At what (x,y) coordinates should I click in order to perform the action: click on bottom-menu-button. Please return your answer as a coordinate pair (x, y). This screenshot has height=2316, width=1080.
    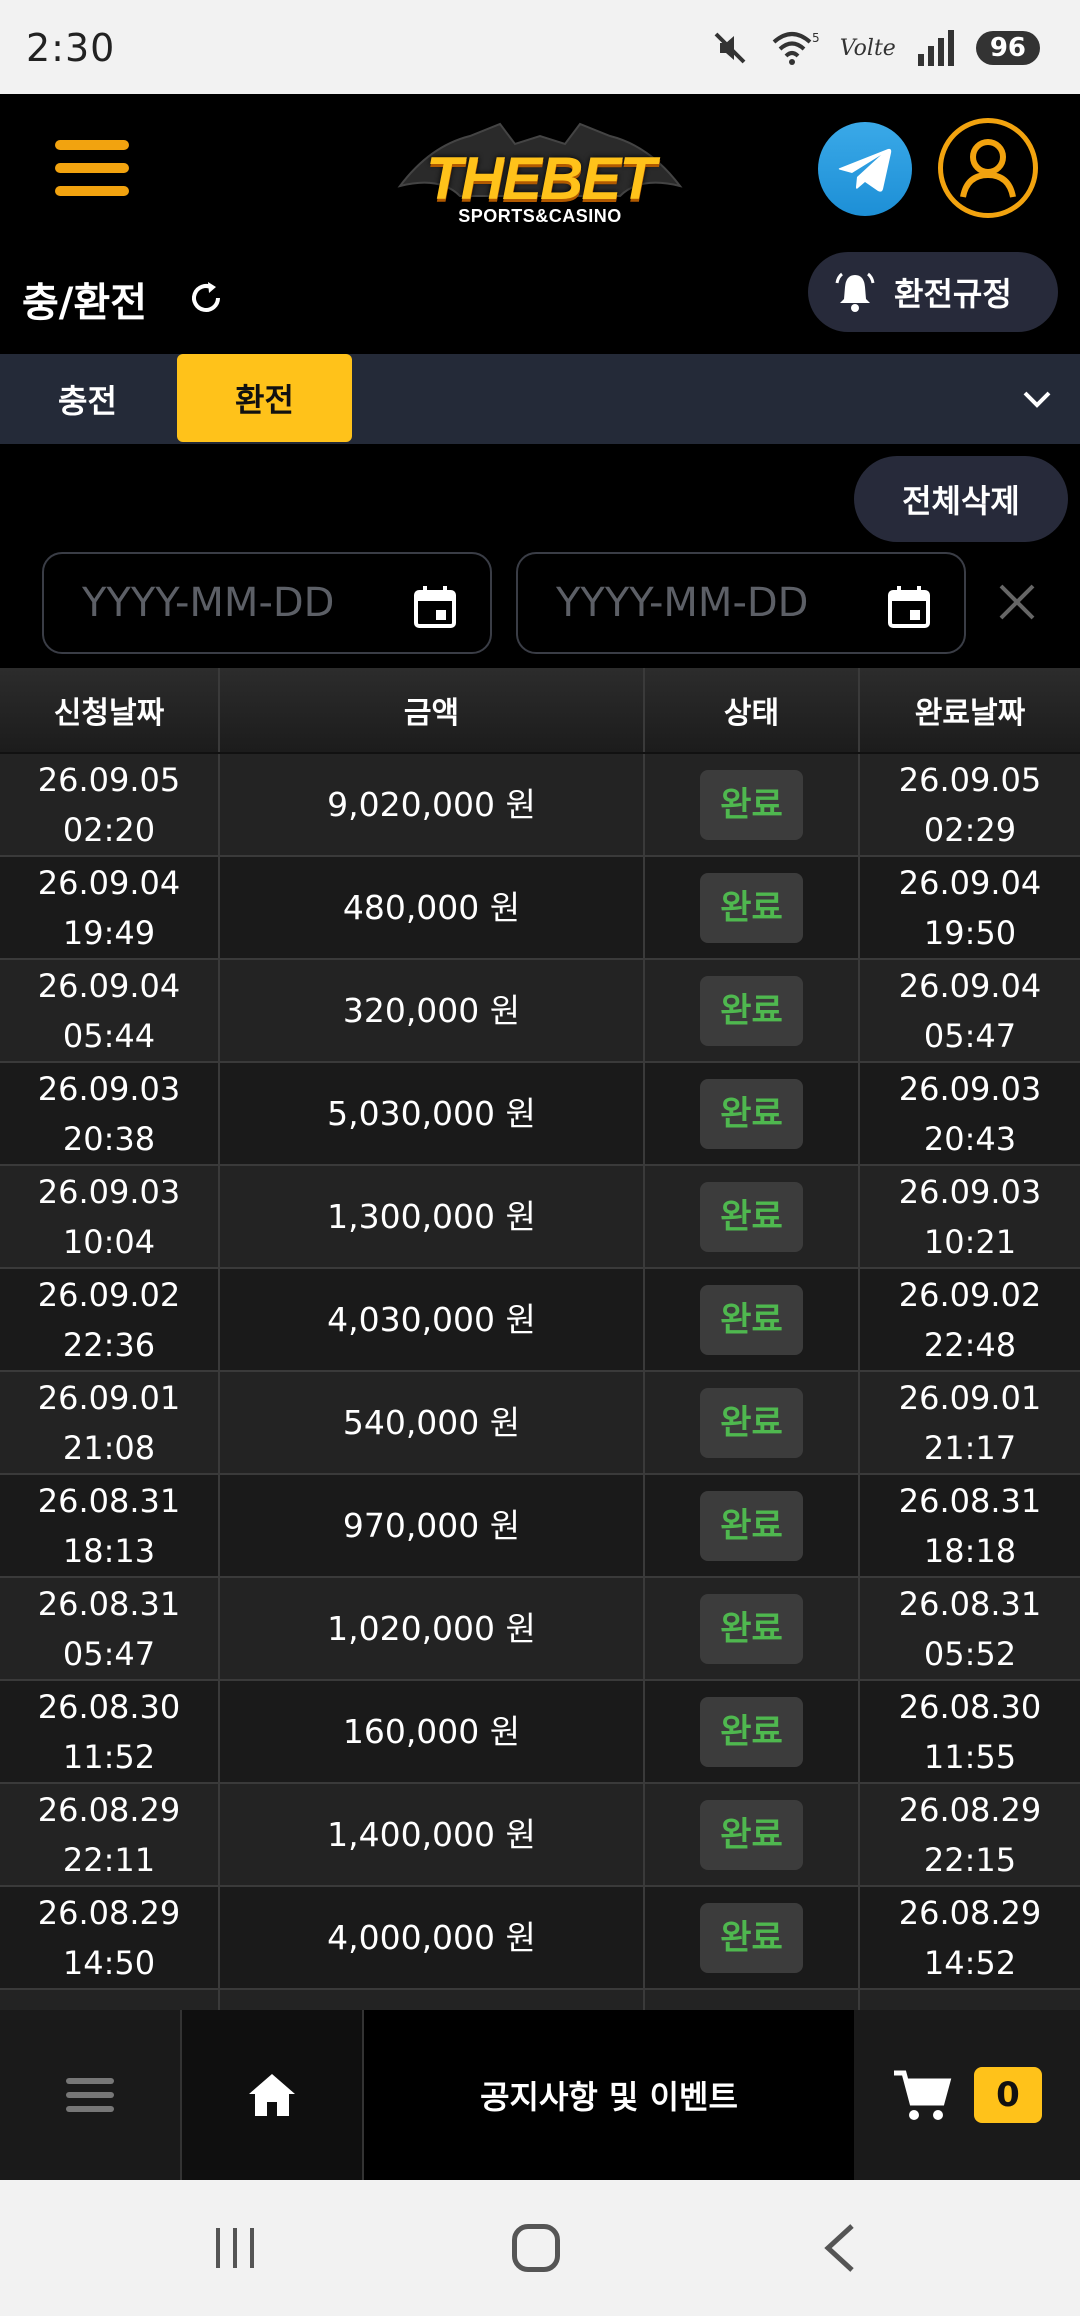
    Looking at the image, I should click on (91, 2095).